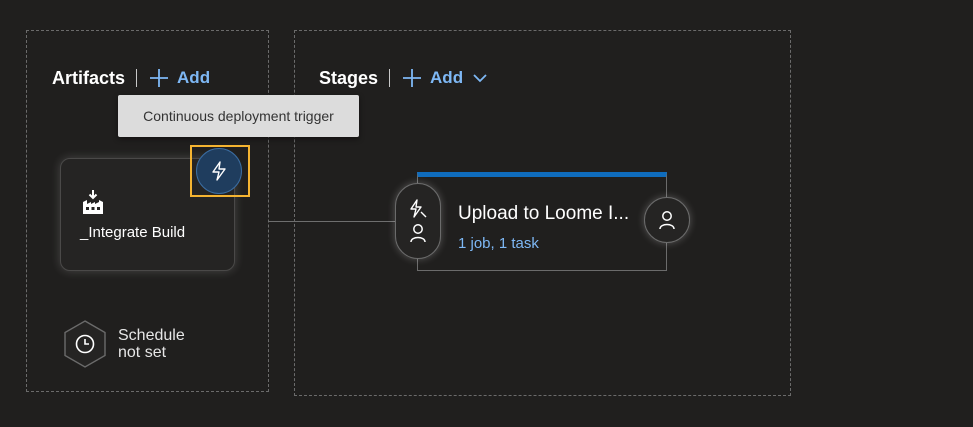 The height and width of the screenshot is (427, 973). I want to click on add-artifact-label: Add, so click(194, 77).